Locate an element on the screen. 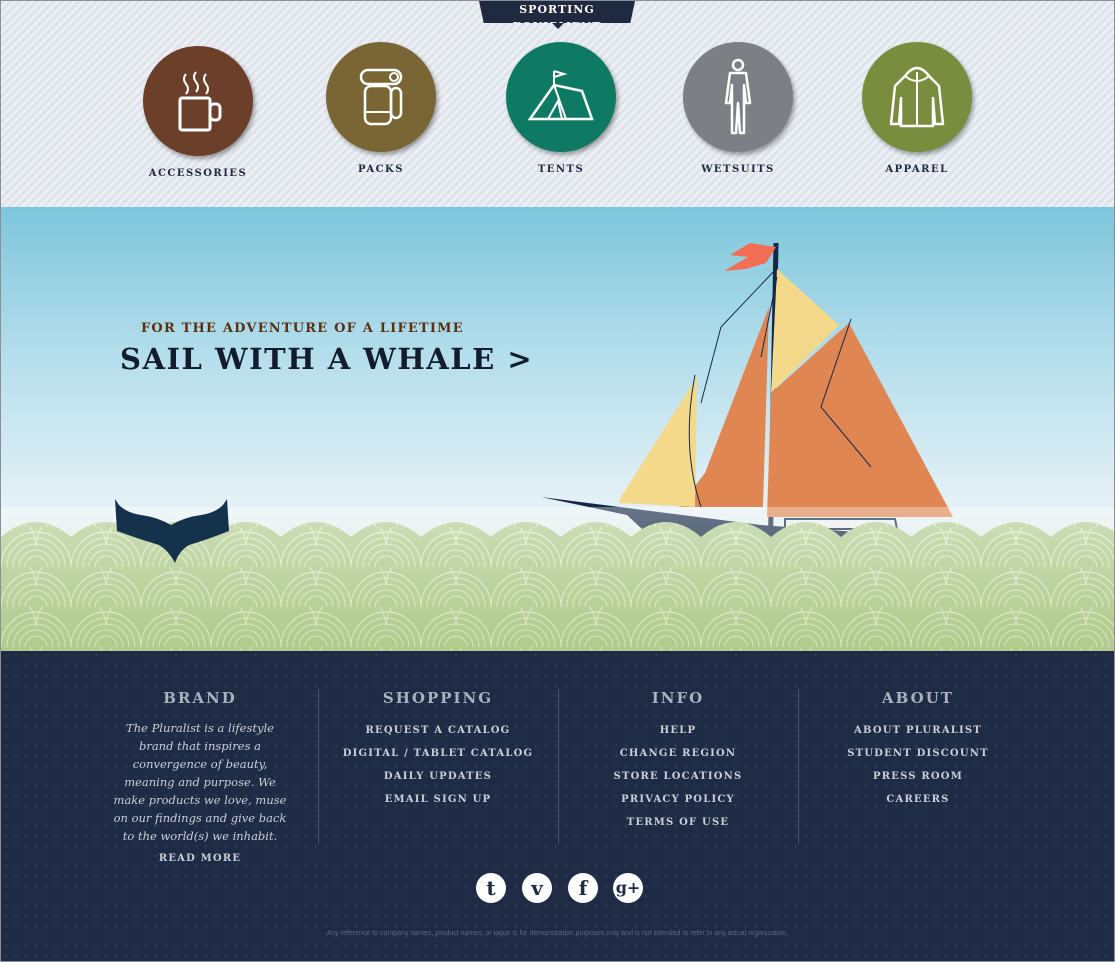 This screenshot has height=962, width=1115. footer-link: STORE LOCATIONS is located at coordinates (678, 776).